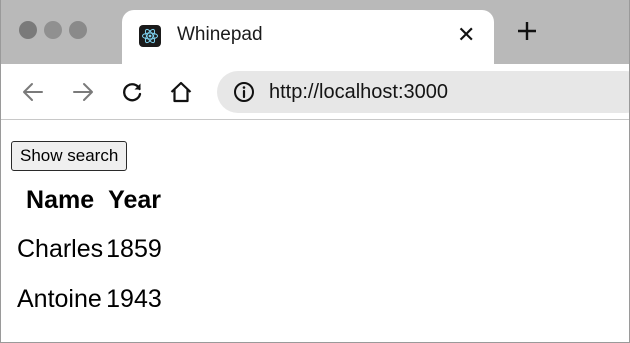 The height and width of the screenshot is (343, 630). I want to click on data-table: Name Year Charles 1859 Antoine 1943, so click(90, 253).